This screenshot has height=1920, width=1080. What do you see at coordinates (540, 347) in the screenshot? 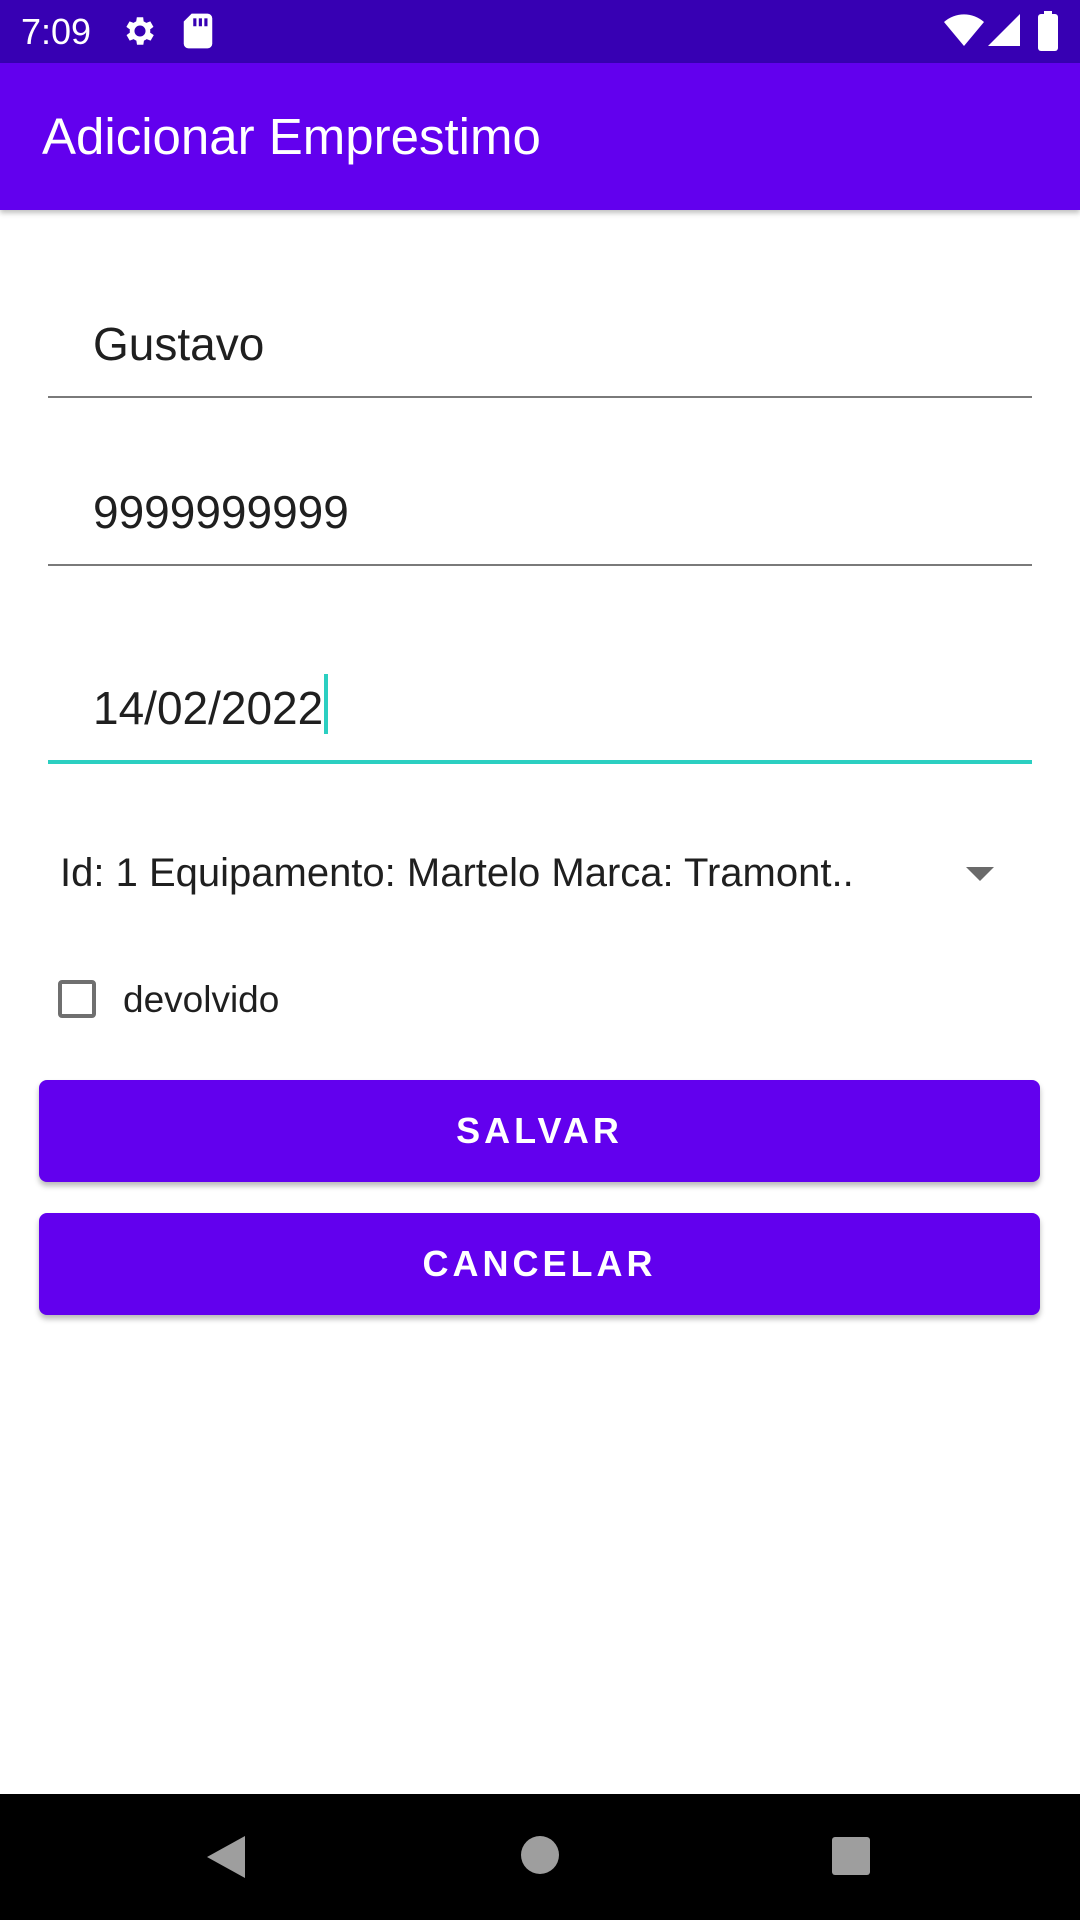
I see `name-field: Gustavo` at bounding box center [540, 347].